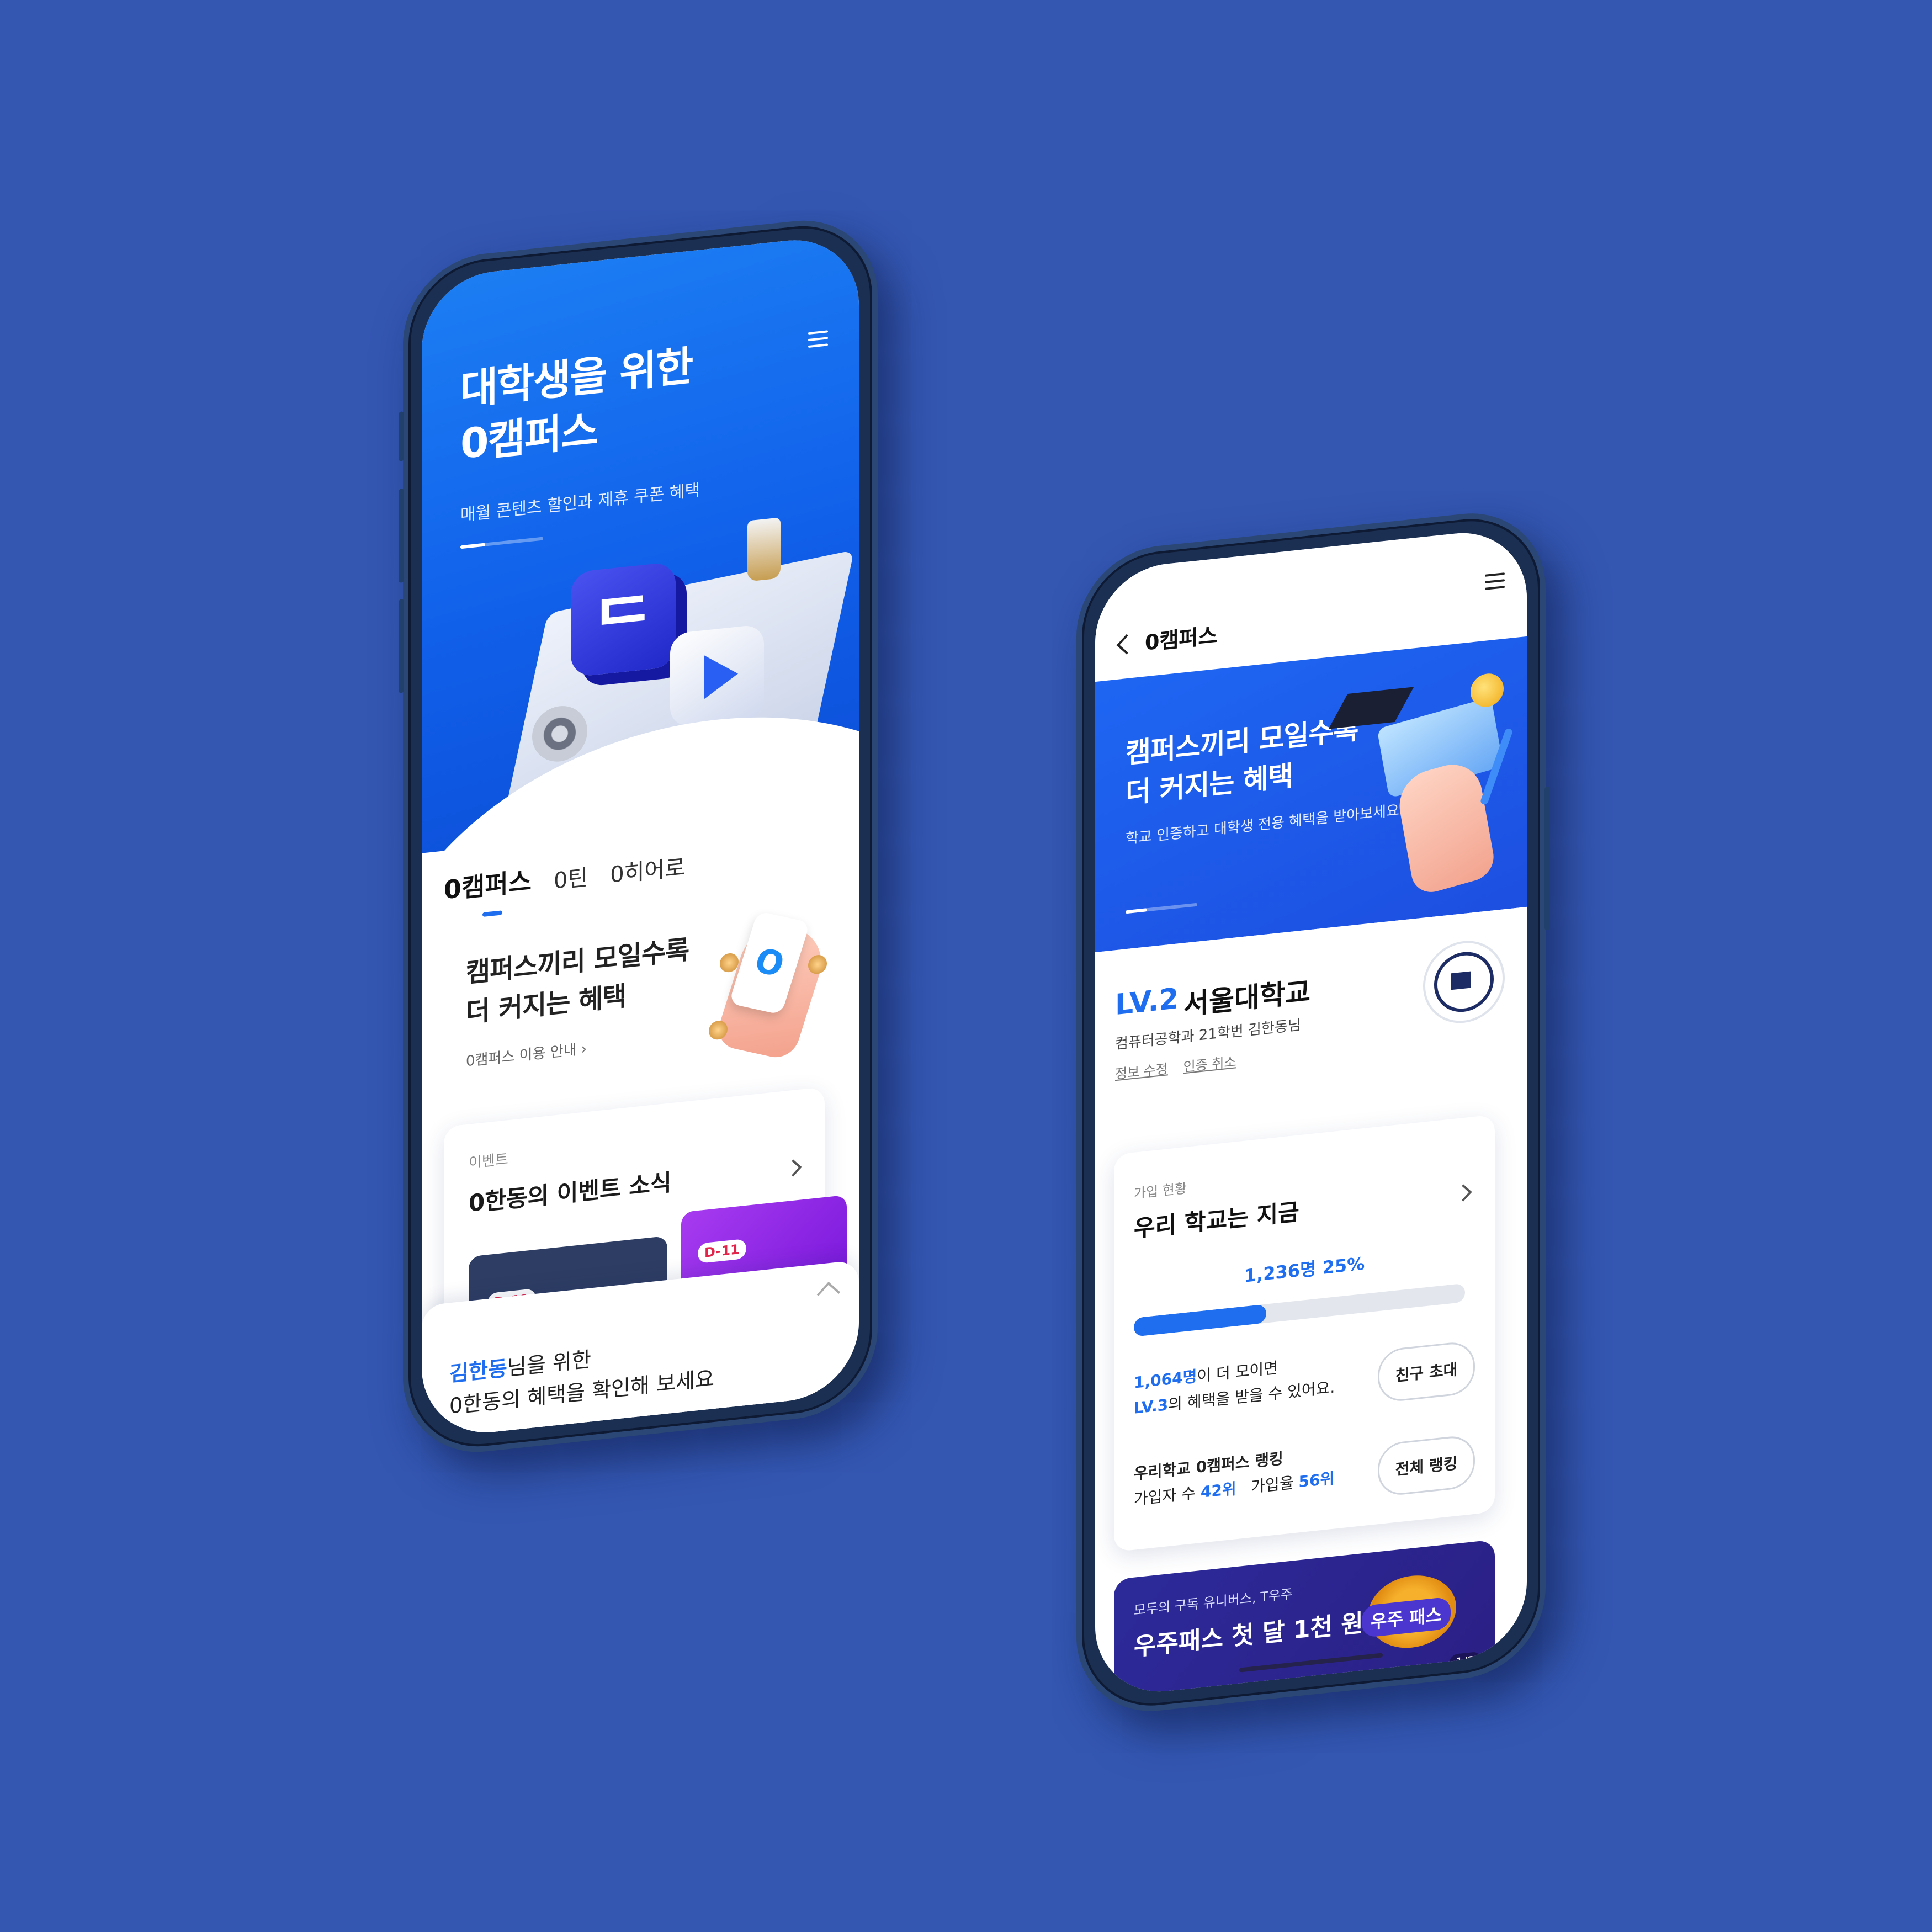 This screenshot has height=1932, width=1932. I want to click on remaining-count: 1,064명, so click(1166, 1380).